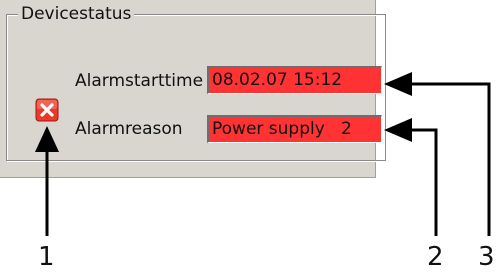 The image size is (500, 274). Describe the element at coordinates (435, 257) in the screenshot. I see `callout-label-2: 2` at that location.